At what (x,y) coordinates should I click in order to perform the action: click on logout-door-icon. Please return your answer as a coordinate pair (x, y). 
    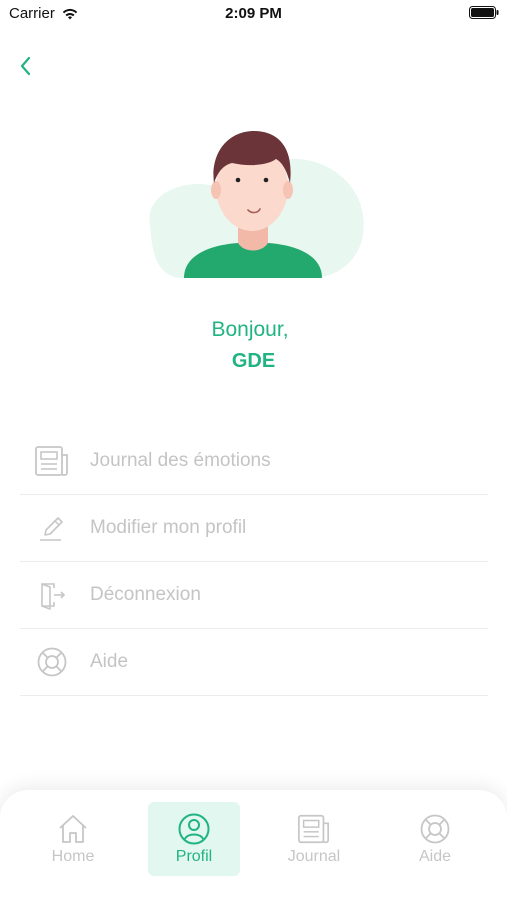
    Looking at the image, I should click on (52, 595).